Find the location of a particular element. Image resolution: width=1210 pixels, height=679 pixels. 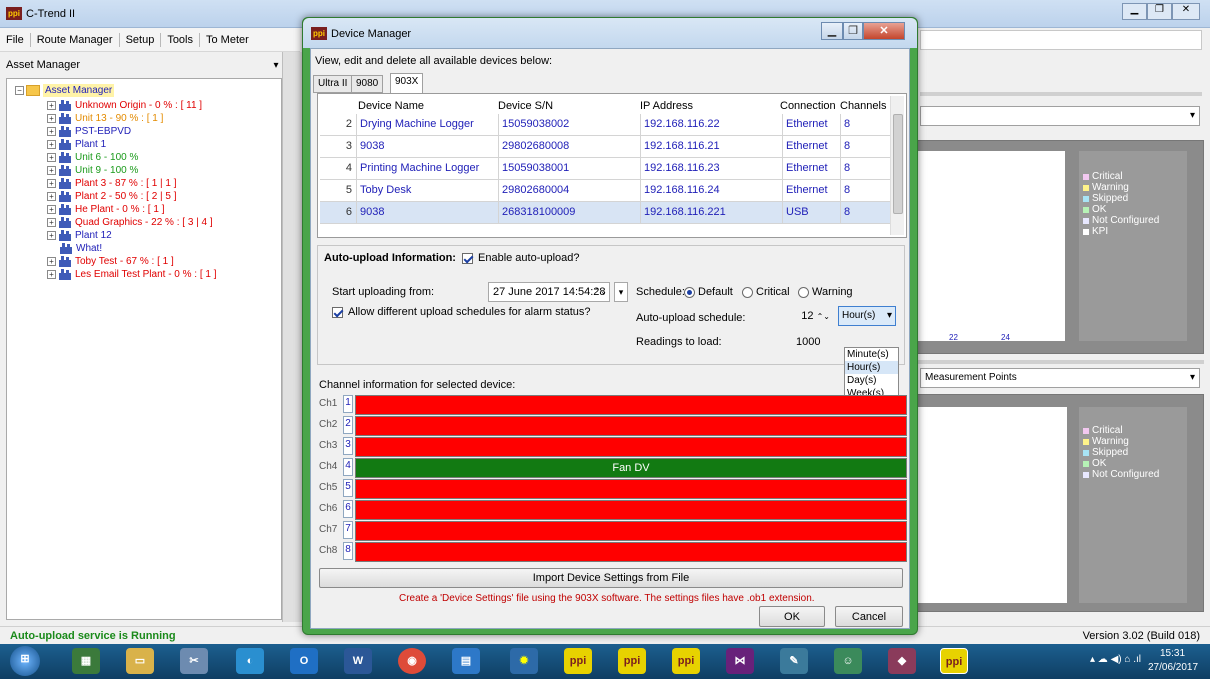

ok-button: OK is located at coordinates (792, 616).